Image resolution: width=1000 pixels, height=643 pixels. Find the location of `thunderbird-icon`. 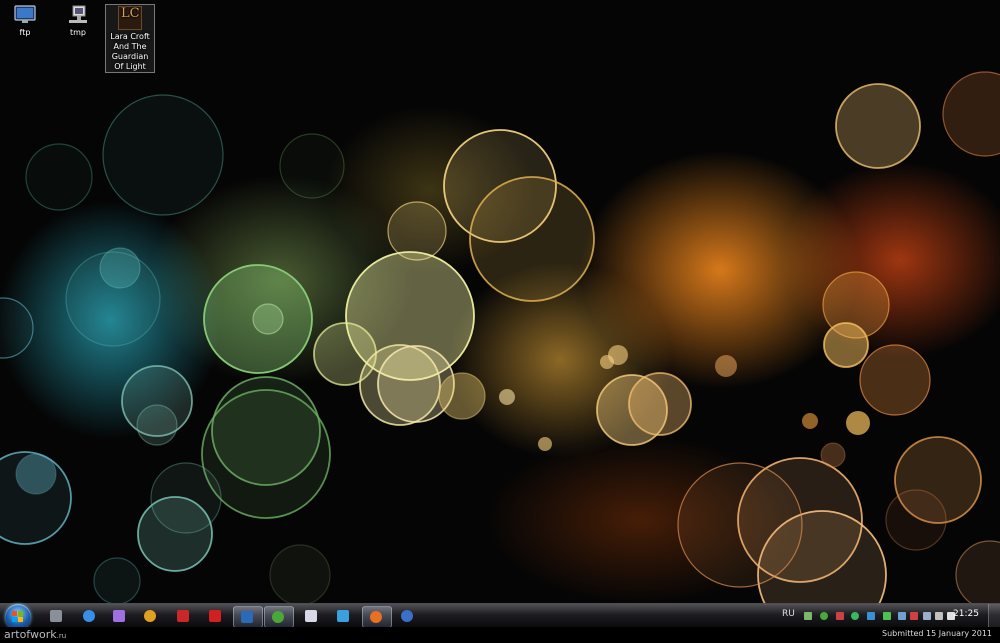

thunderbird-icon is located at coordinates (407, 616).